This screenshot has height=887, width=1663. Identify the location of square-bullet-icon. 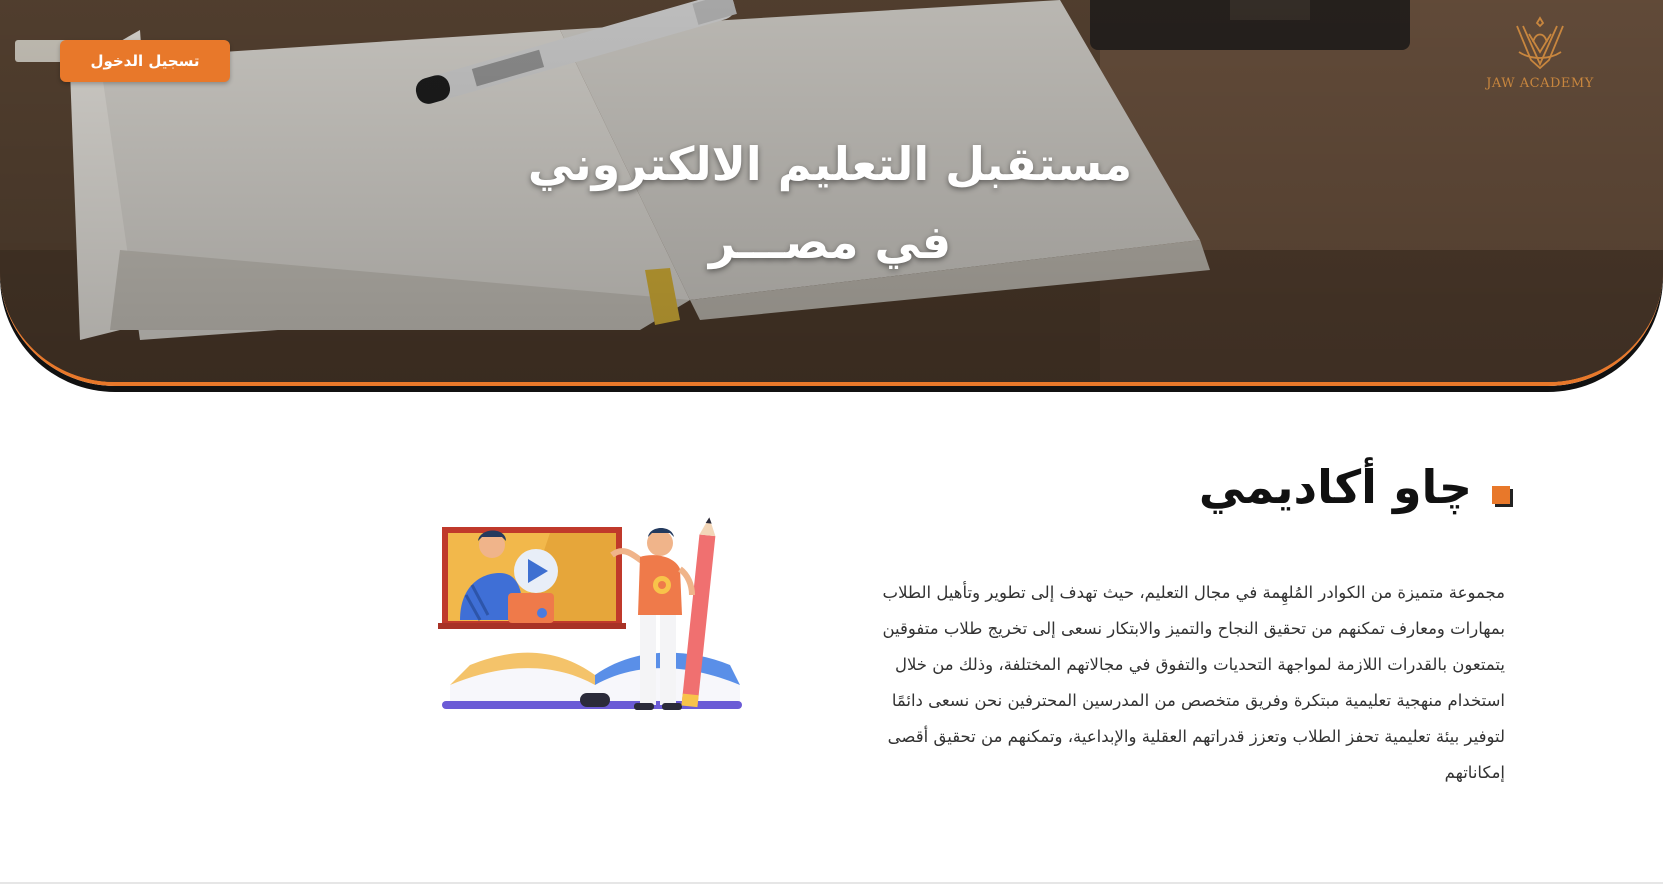
(1501, 495).